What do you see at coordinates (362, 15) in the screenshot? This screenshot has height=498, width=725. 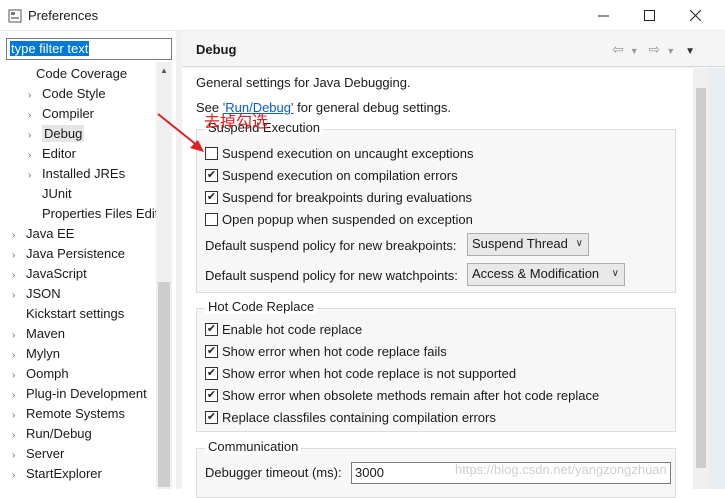 I see `title-bar: Preferences` at bounding box center [362, 15].